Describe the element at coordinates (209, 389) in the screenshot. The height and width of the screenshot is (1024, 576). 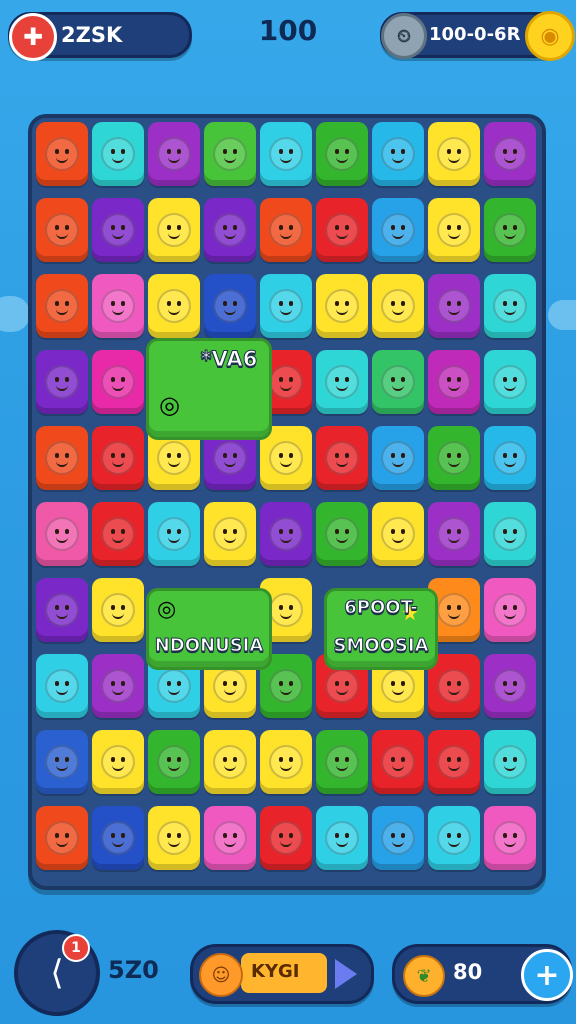
I see `special-tile-va6: ◎ *VA6` at that location.